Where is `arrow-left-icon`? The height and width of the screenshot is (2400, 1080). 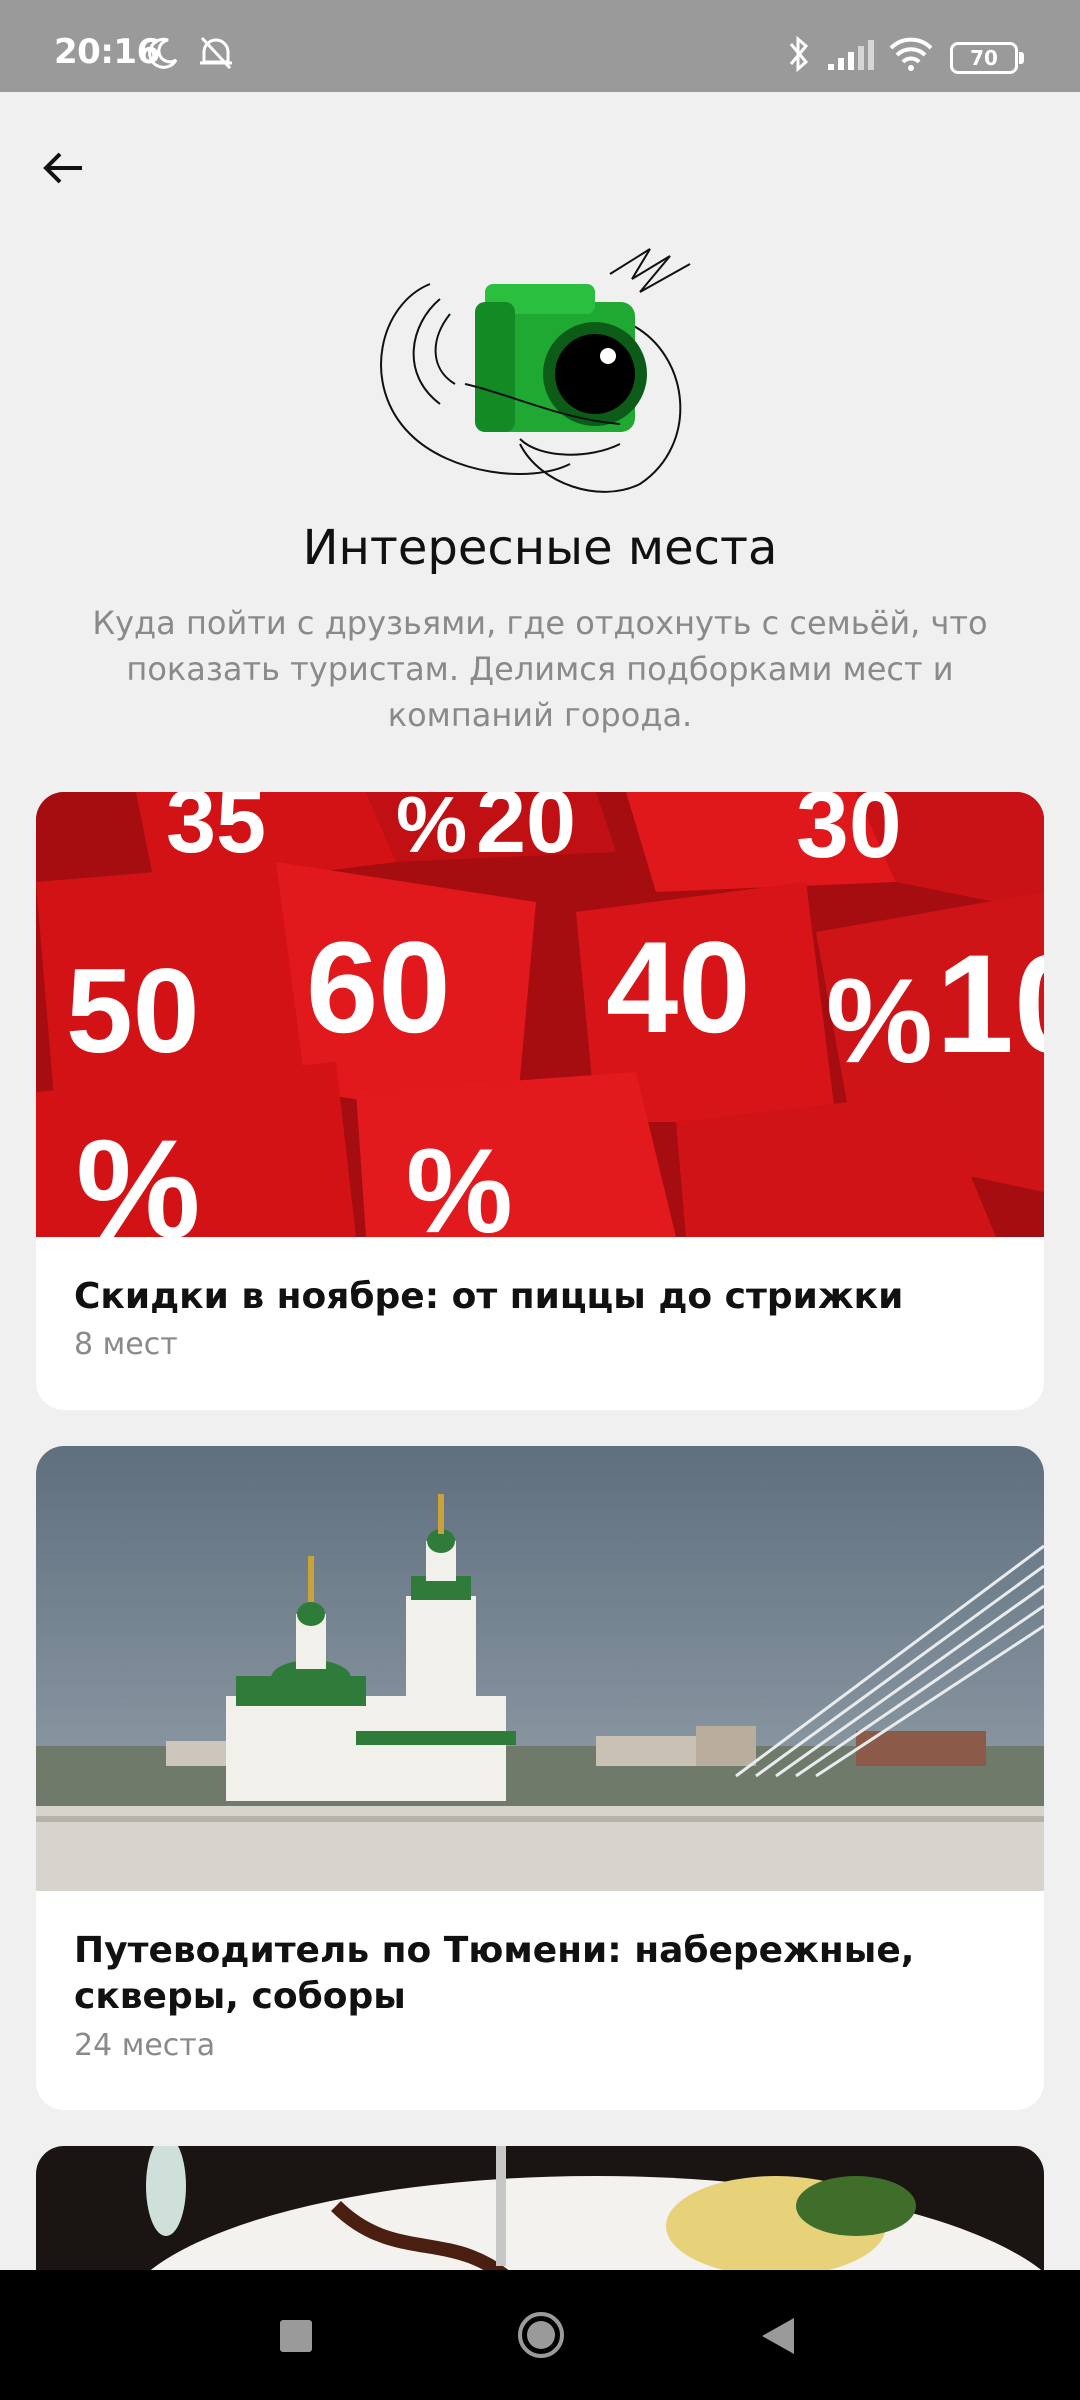 arrow-left-icon is located at coordinates (62, 168).